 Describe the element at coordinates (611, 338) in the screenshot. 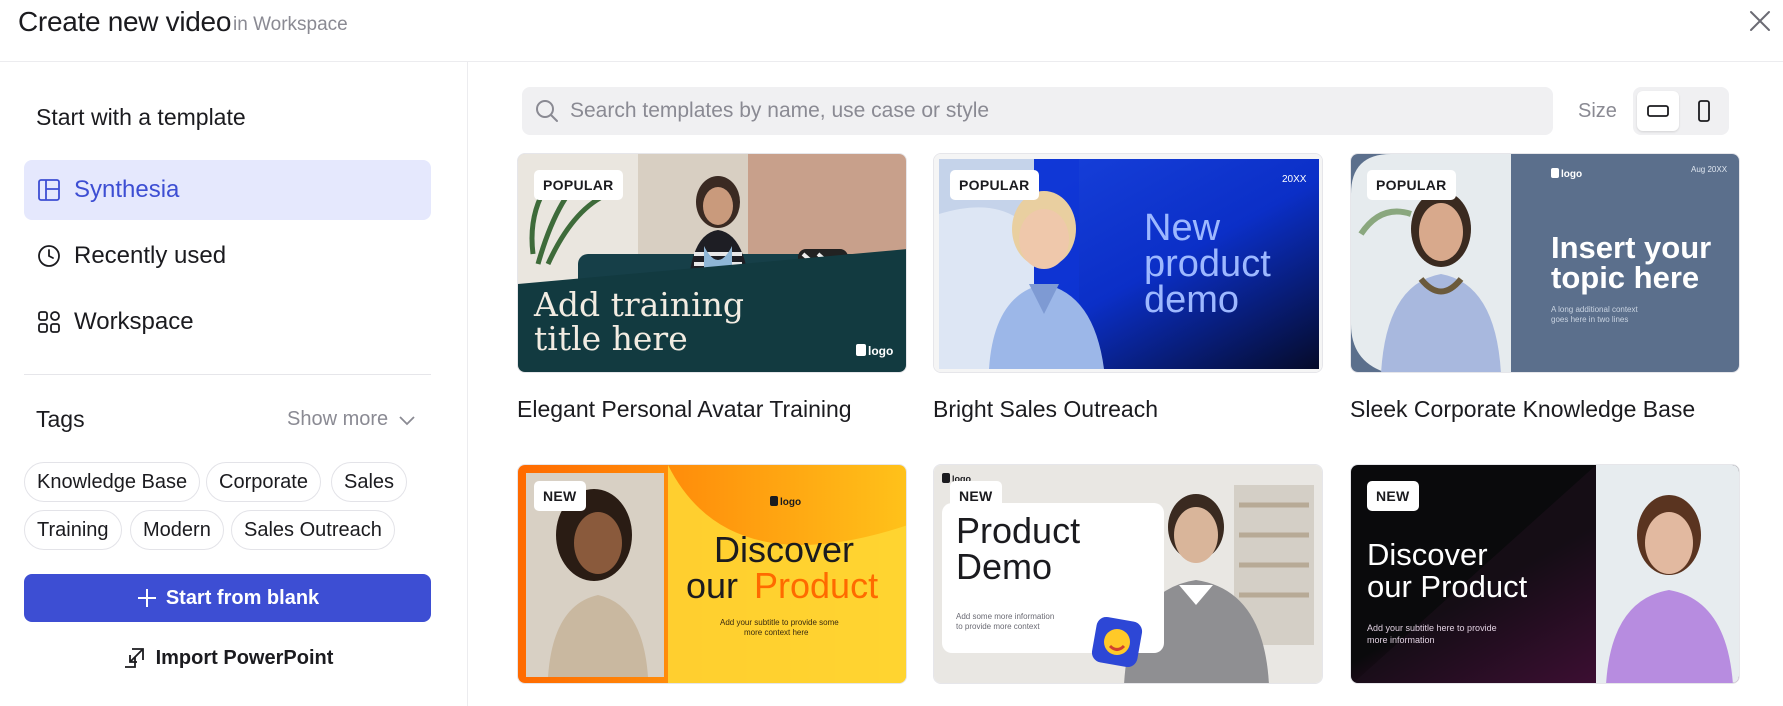

I see `thumb-text-line: title here` at that location.